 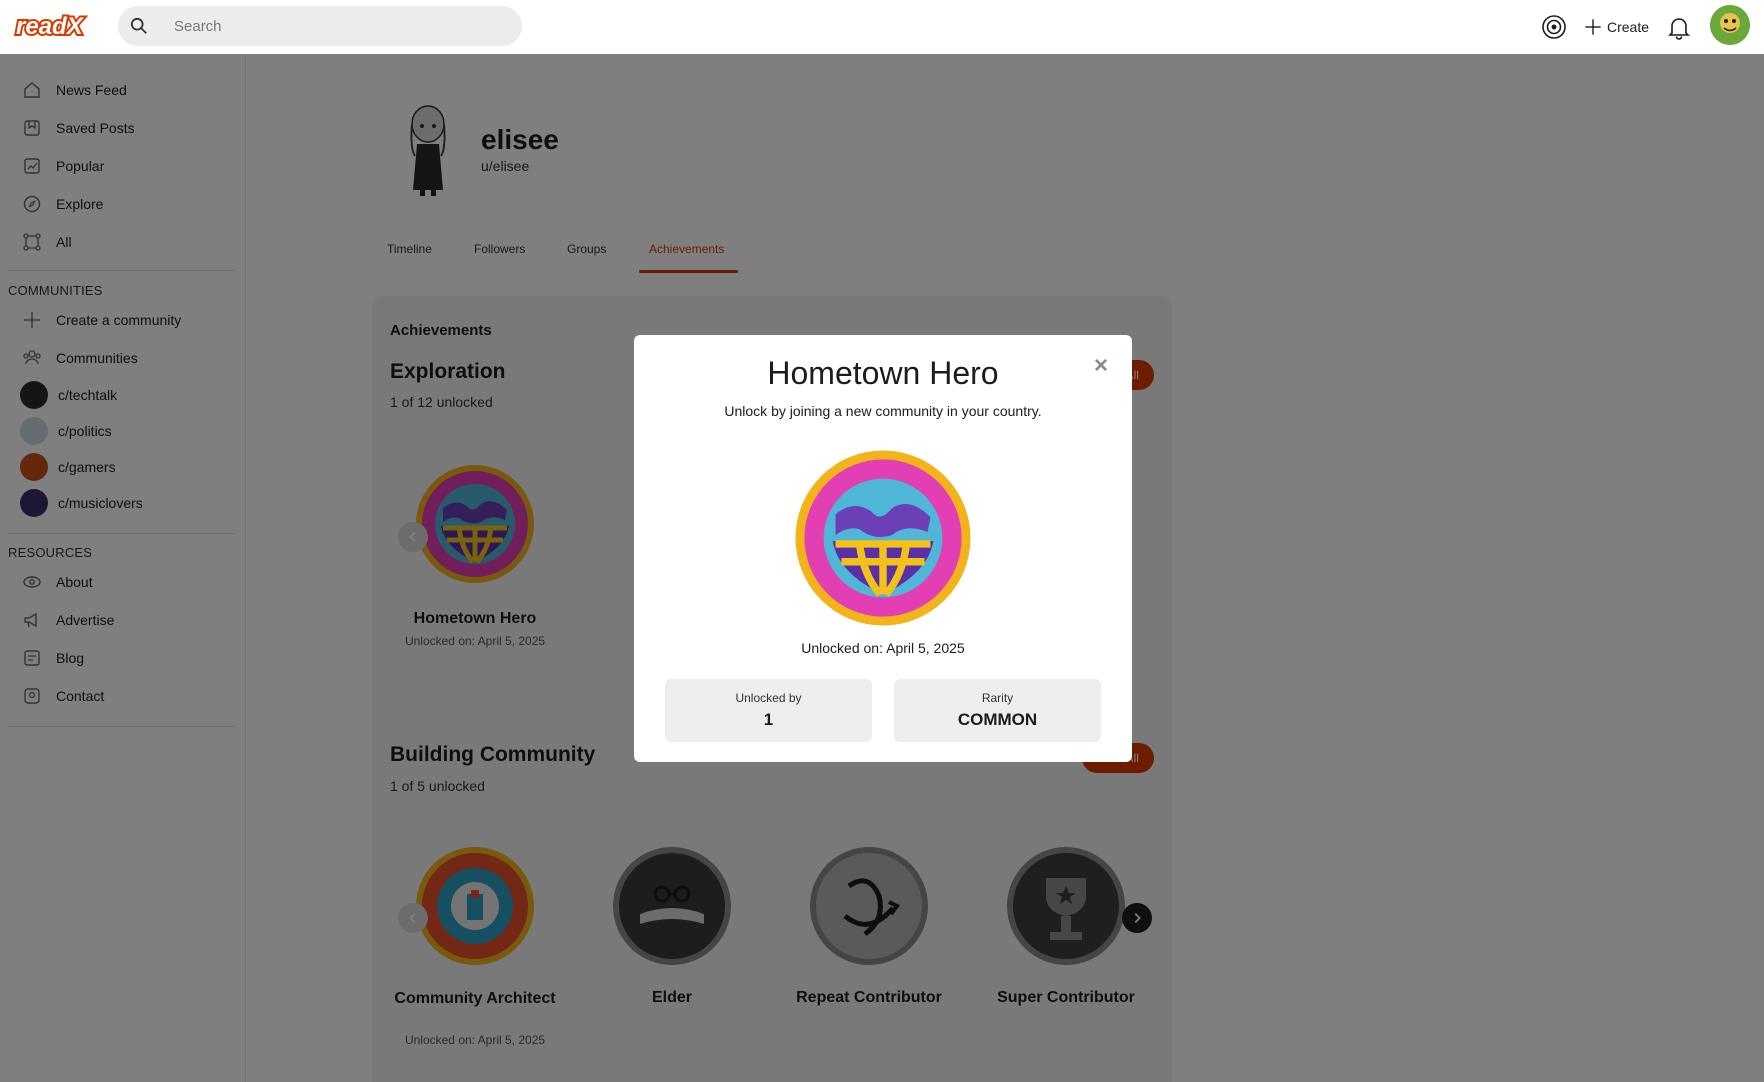 What do you see at coordinates (882, 27) in the screenshot?
I see `top-bar: readX Create` at bounding box center [882, 27].